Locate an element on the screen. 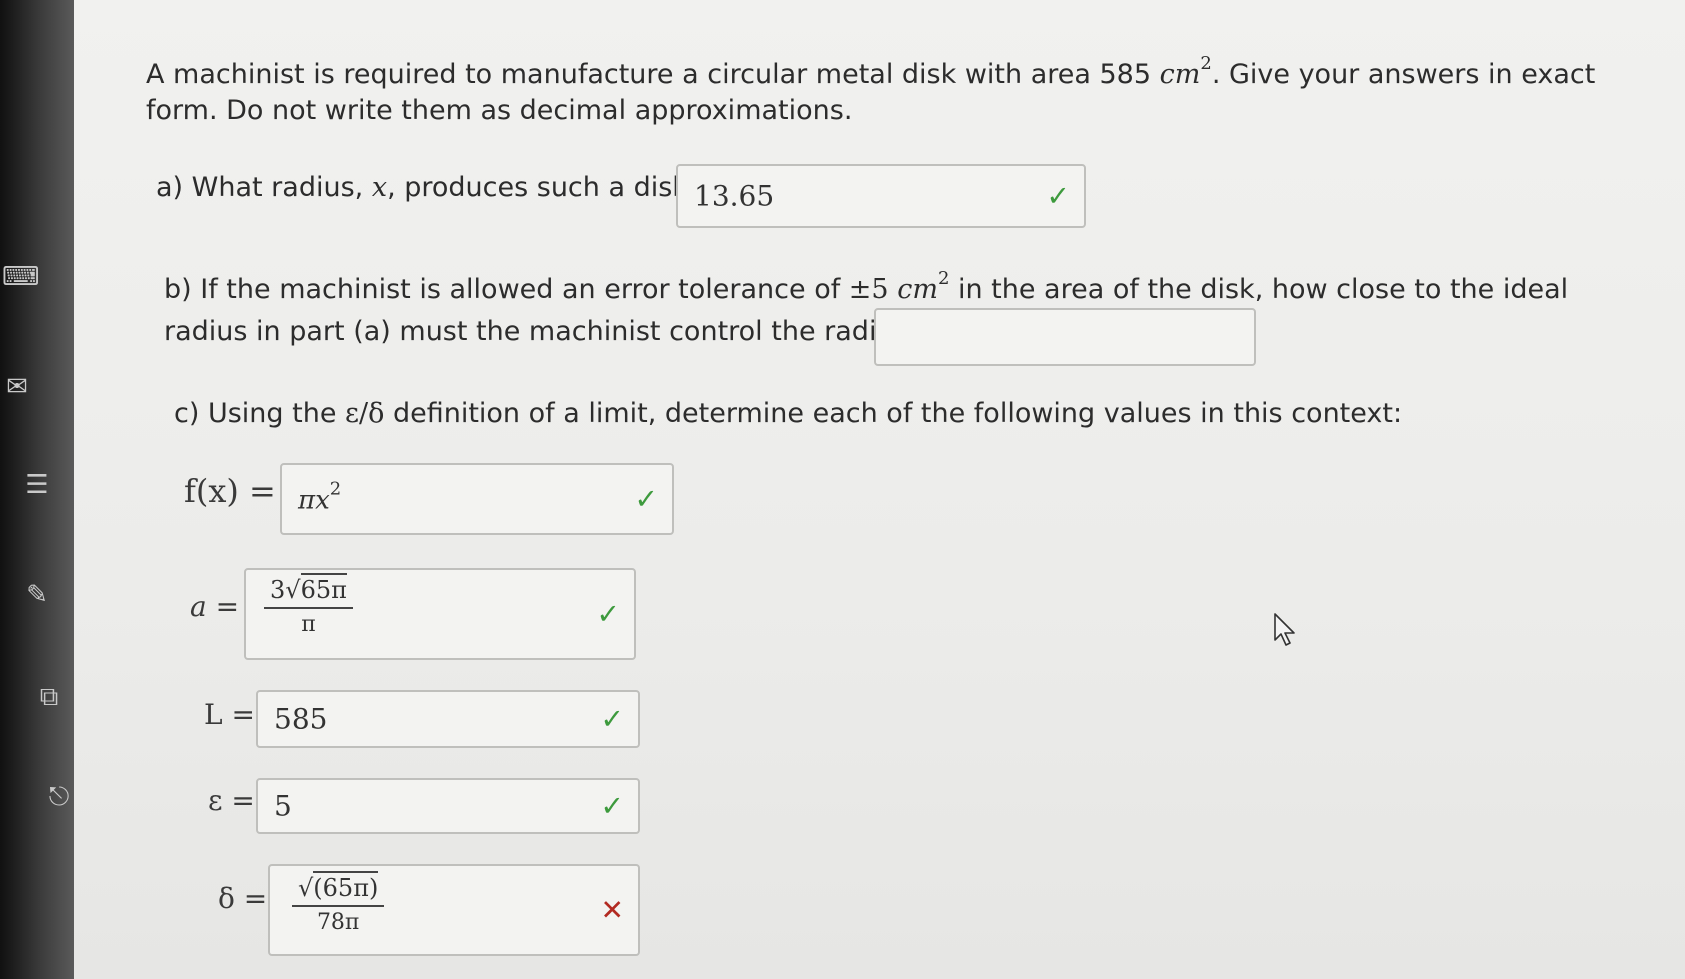  a-denominator: π is located at coordinates (308, 624).